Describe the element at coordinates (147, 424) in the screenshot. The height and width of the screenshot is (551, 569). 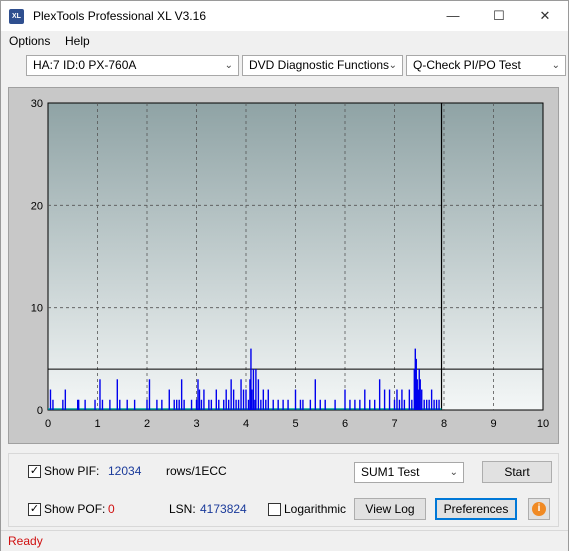
I see `x-tick-label: 2` at that location.